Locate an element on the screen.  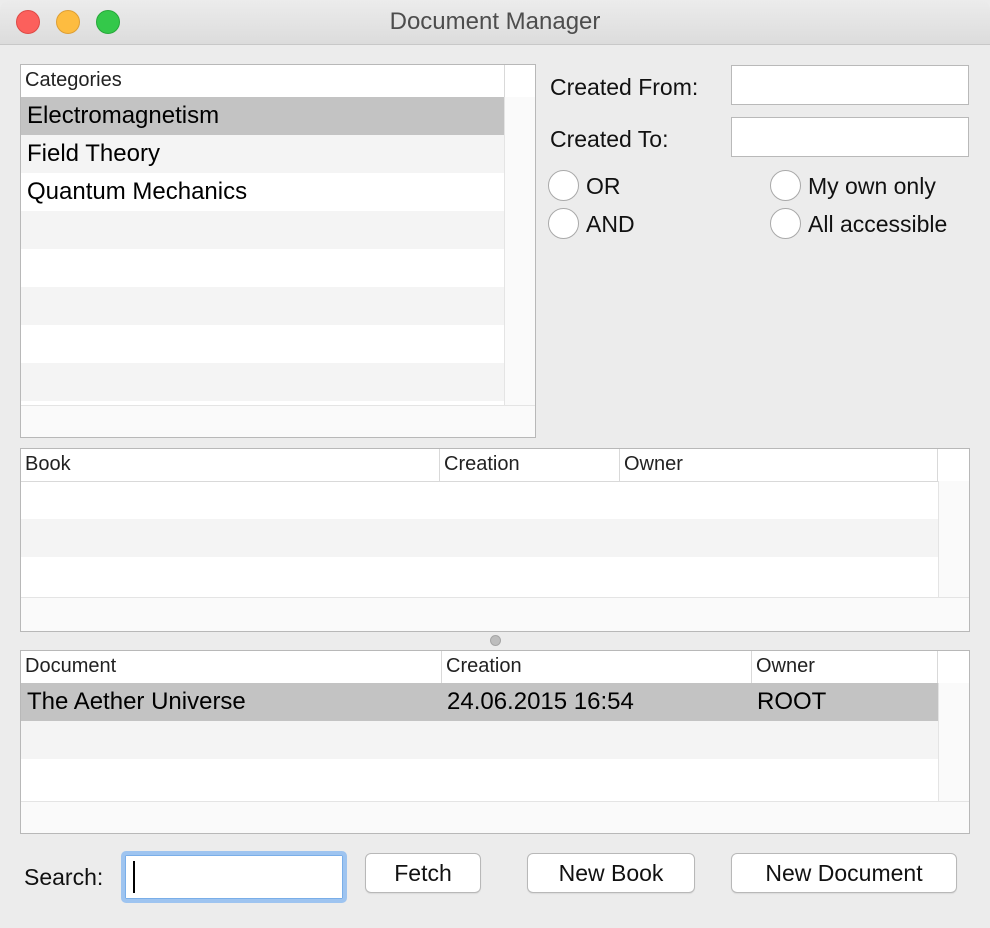
documents-column-document: Document is located at coordinates (231, 667).